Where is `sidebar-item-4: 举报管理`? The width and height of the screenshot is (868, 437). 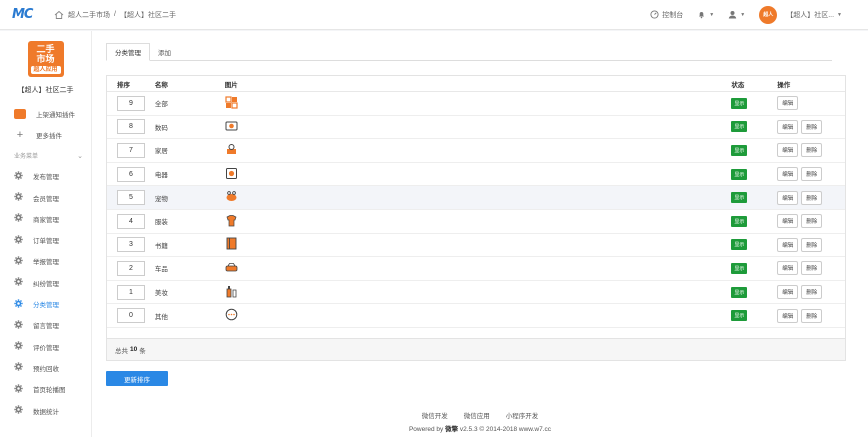
sidebar-item-4: 举报管理 is located at coordinates (45, 261).